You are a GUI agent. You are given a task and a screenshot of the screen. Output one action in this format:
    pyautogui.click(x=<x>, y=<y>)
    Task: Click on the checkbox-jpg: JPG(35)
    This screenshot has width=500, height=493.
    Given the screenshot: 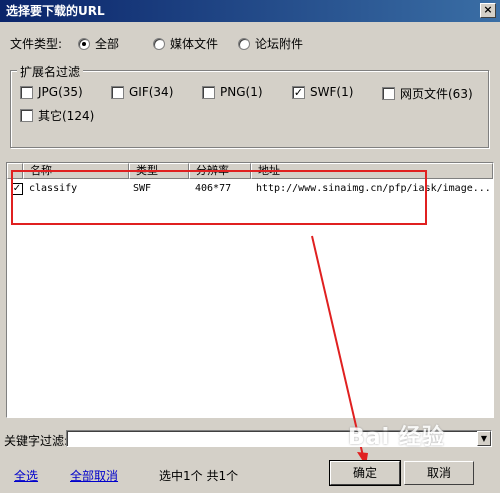 What is the action you would take?
    pyautogui.click(x=51, y=92)
    